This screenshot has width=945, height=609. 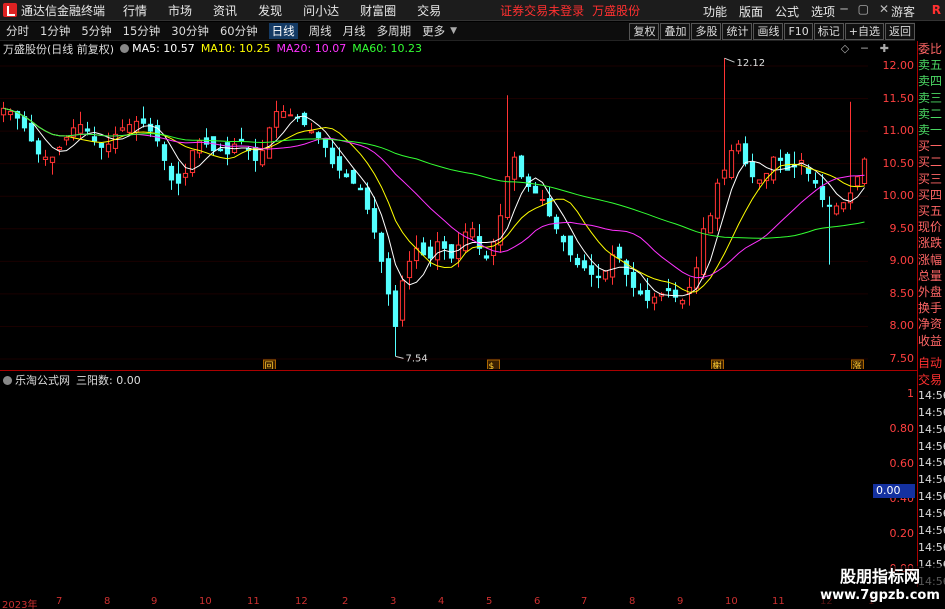 I want to click on indicator-tick-label: 0.80, so click(x=902, y=428).